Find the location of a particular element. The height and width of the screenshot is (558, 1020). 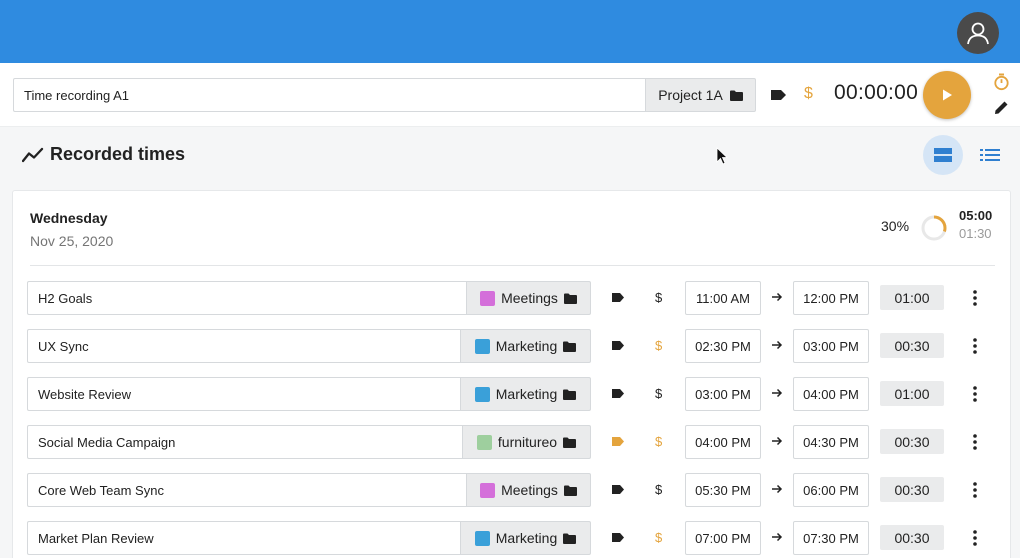

mouse-cursor-icon is located at coordinates (722, 156).